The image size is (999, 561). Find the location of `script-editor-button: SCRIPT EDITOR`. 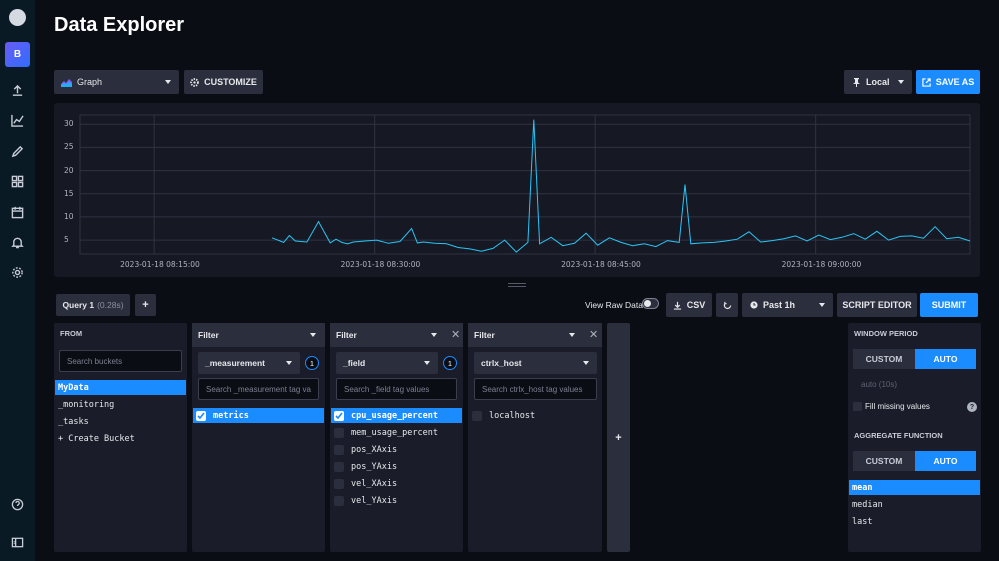

script-editor-button: SCRIPT EDITOR is located at coordinates (877, 305).